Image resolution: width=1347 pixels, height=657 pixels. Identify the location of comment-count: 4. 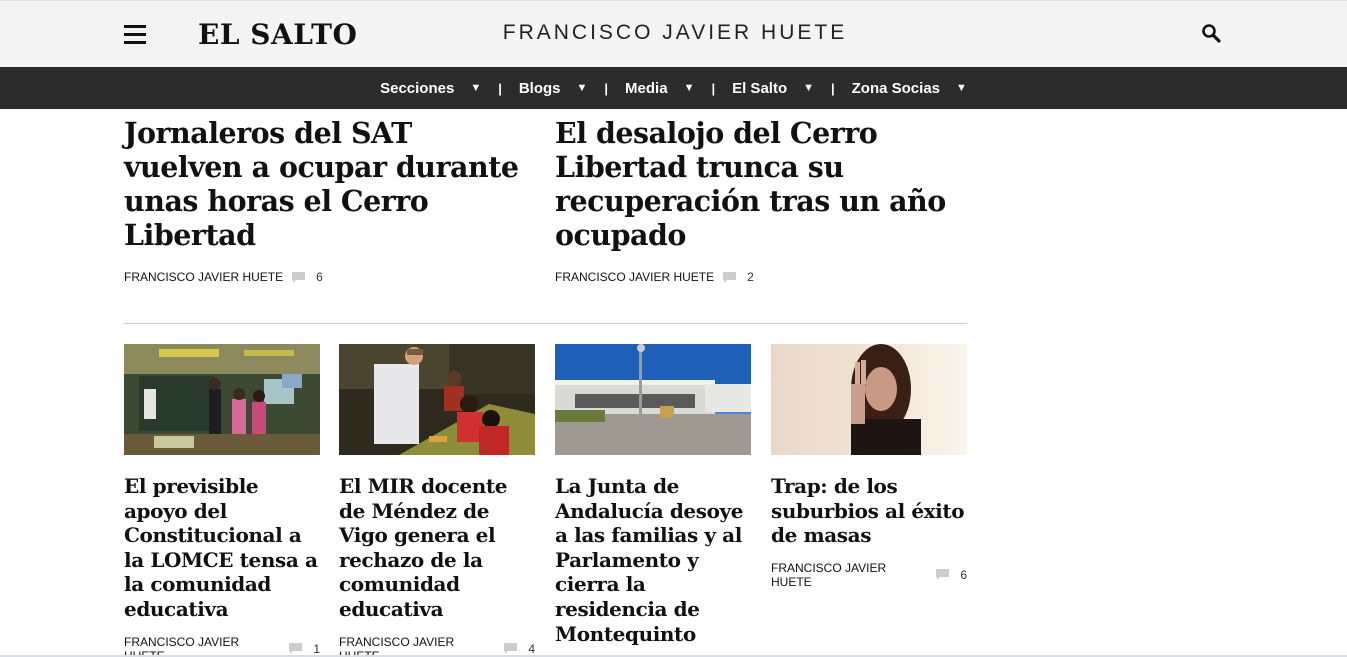
(531, 649).